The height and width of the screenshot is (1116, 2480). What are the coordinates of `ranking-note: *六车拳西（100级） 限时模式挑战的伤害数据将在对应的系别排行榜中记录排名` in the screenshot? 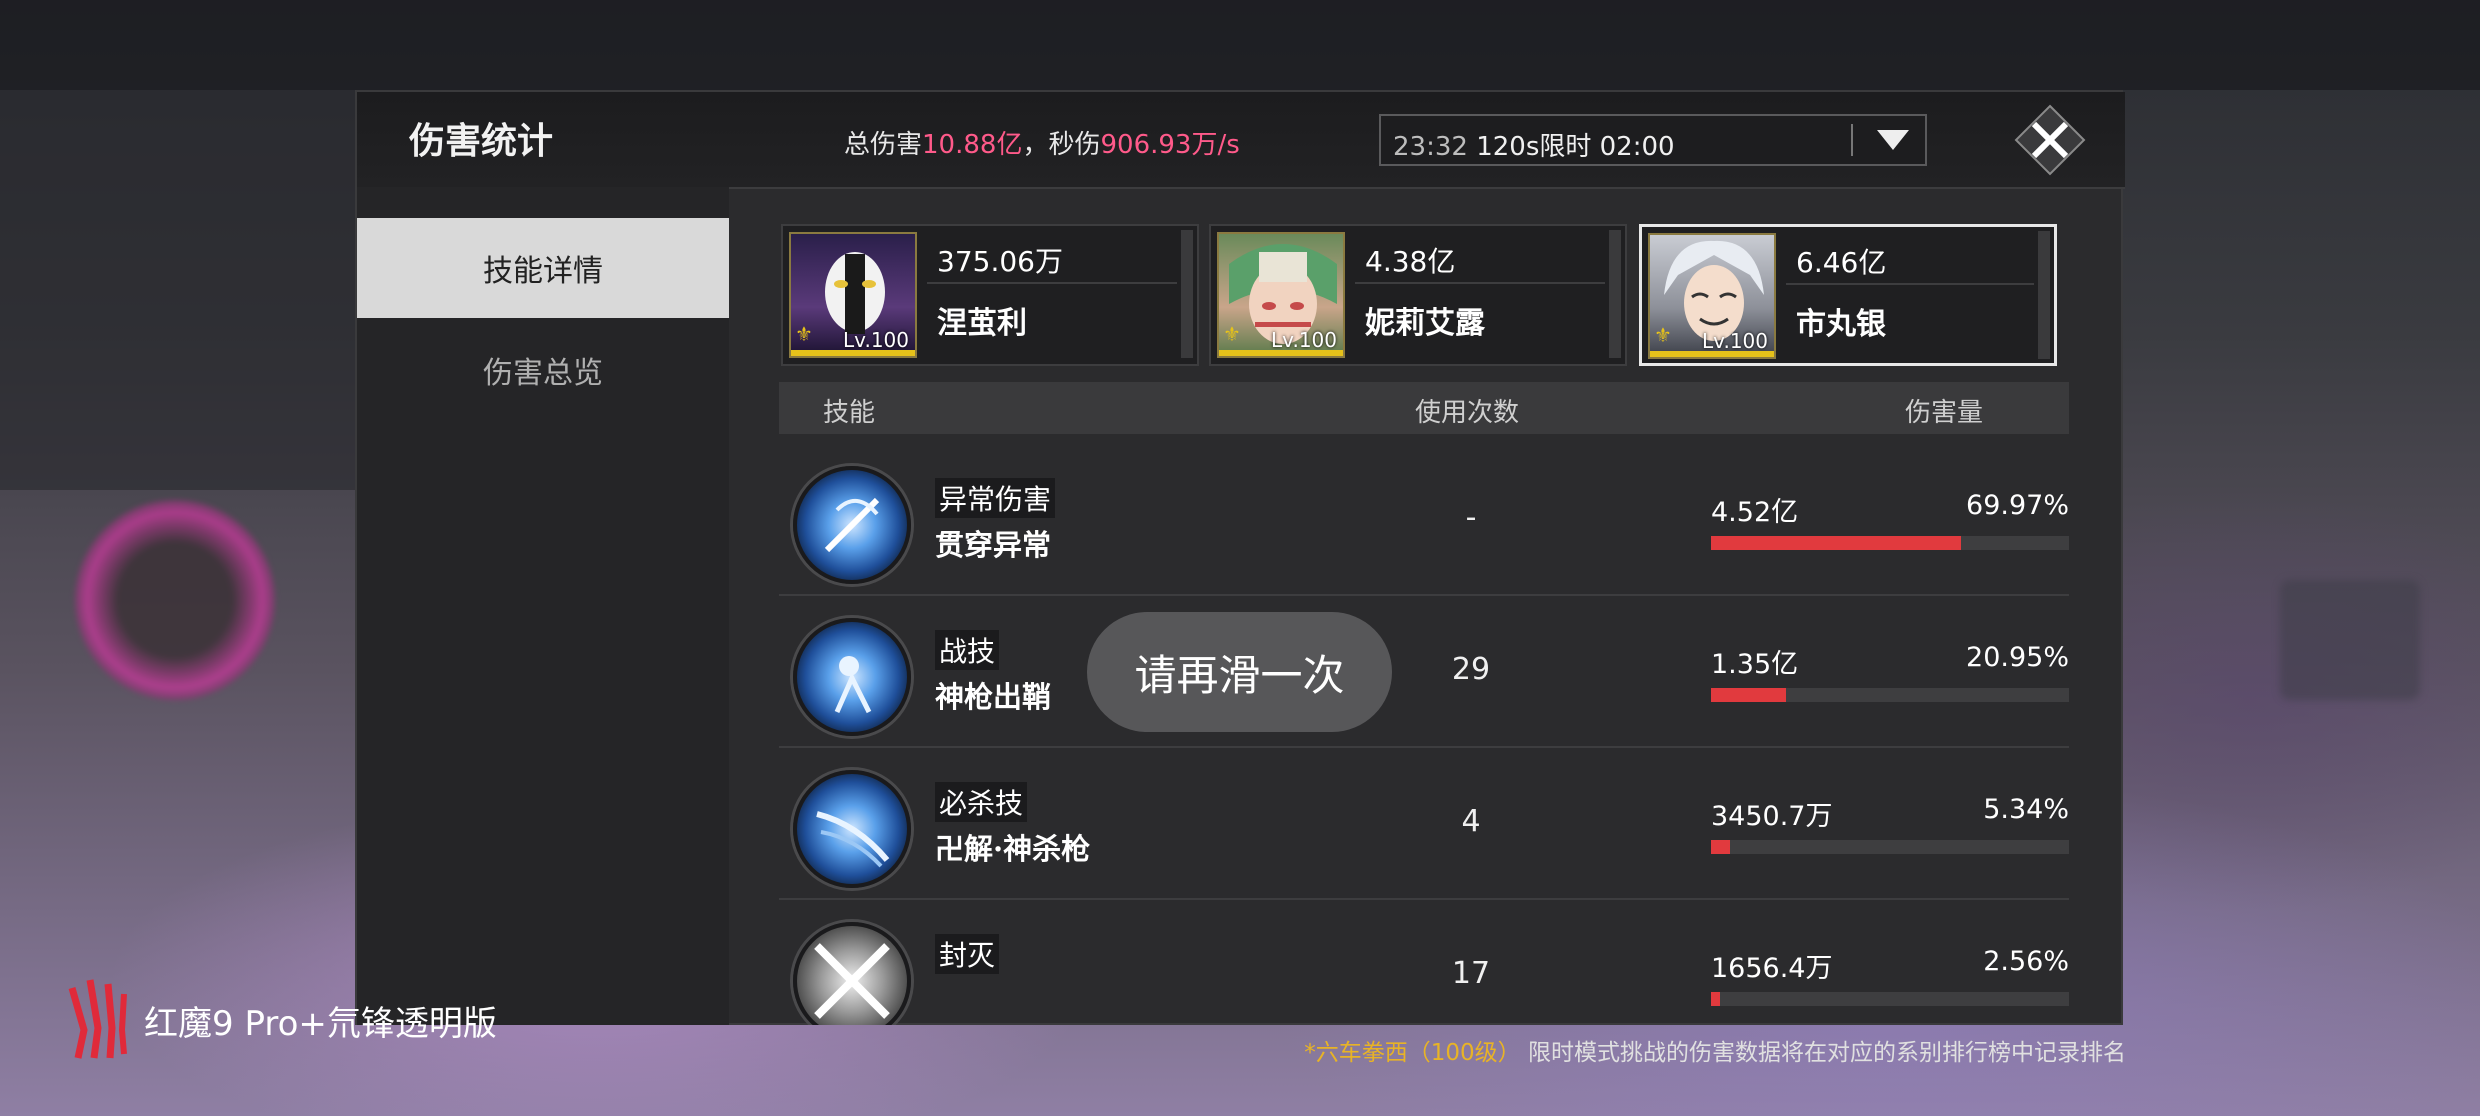 It's located at (1715, 1050).